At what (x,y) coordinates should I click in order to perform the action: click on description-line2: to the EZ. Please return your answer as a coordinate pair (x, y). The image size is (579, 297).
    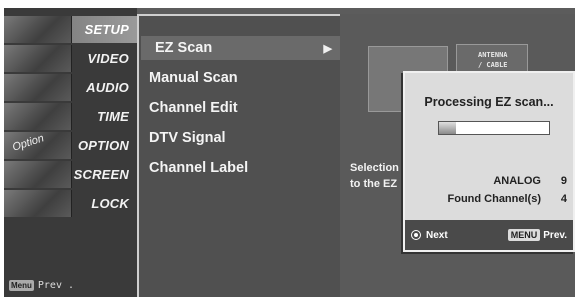
    Looking at the image, I should click on (374, 184).